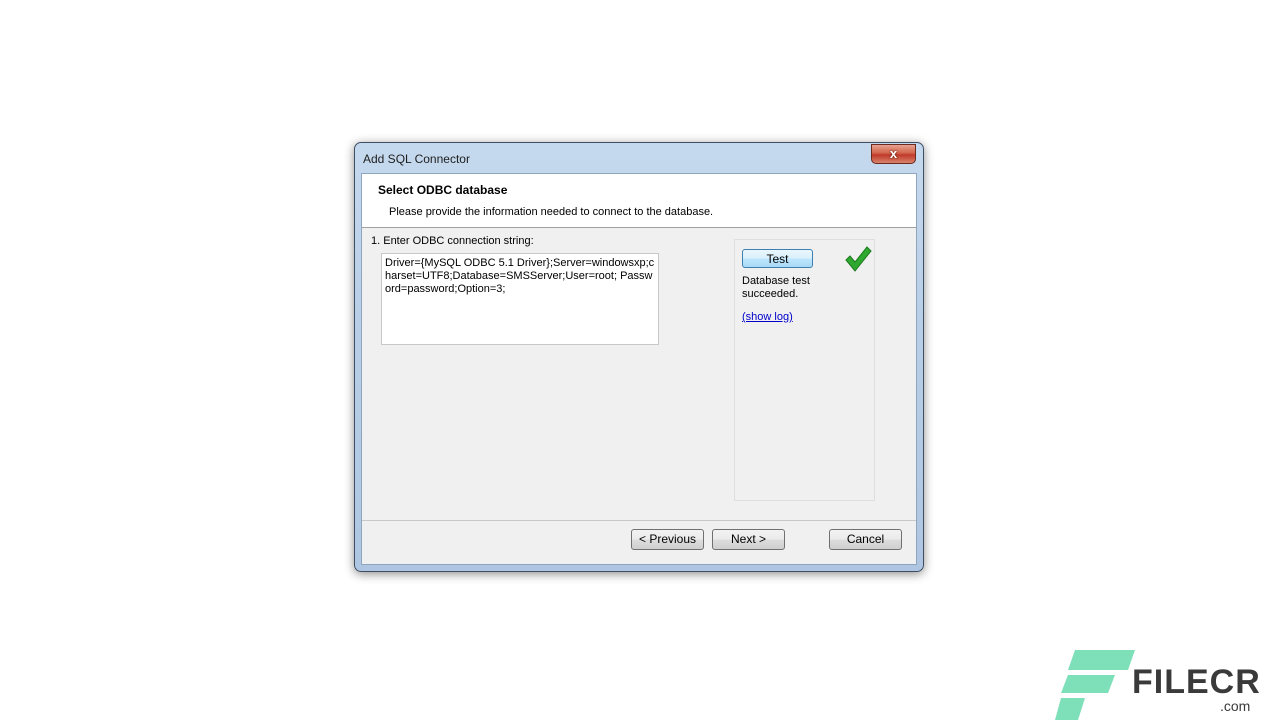 The height and width of the screenshot is (720, 1280). I want to click on next-button: Next >, so click(748, 539).